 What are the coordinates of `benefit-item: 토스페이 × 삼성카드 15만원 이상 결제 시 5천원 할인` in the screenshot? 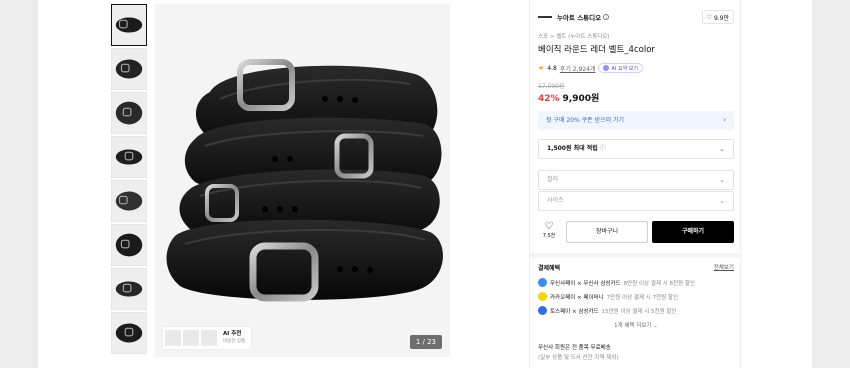 It's located at (636, 310).